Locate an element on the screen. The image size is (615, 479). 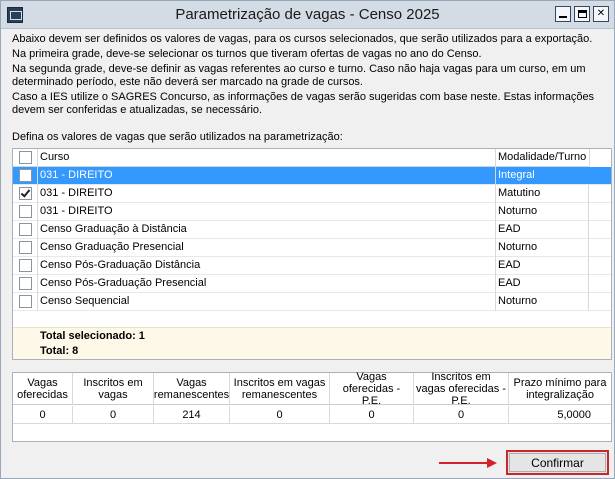
cell-inscritos-remanescentes: 0 is located at coordinates (280, 415).